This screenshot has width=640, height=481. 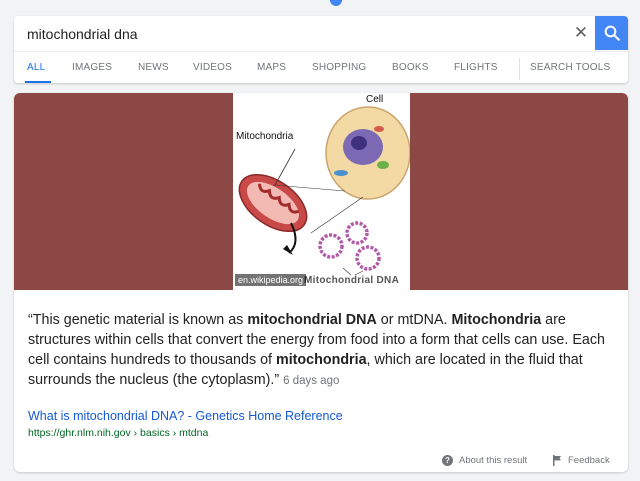 I want to click on search-row: ✕, so click(x=321, y=33).